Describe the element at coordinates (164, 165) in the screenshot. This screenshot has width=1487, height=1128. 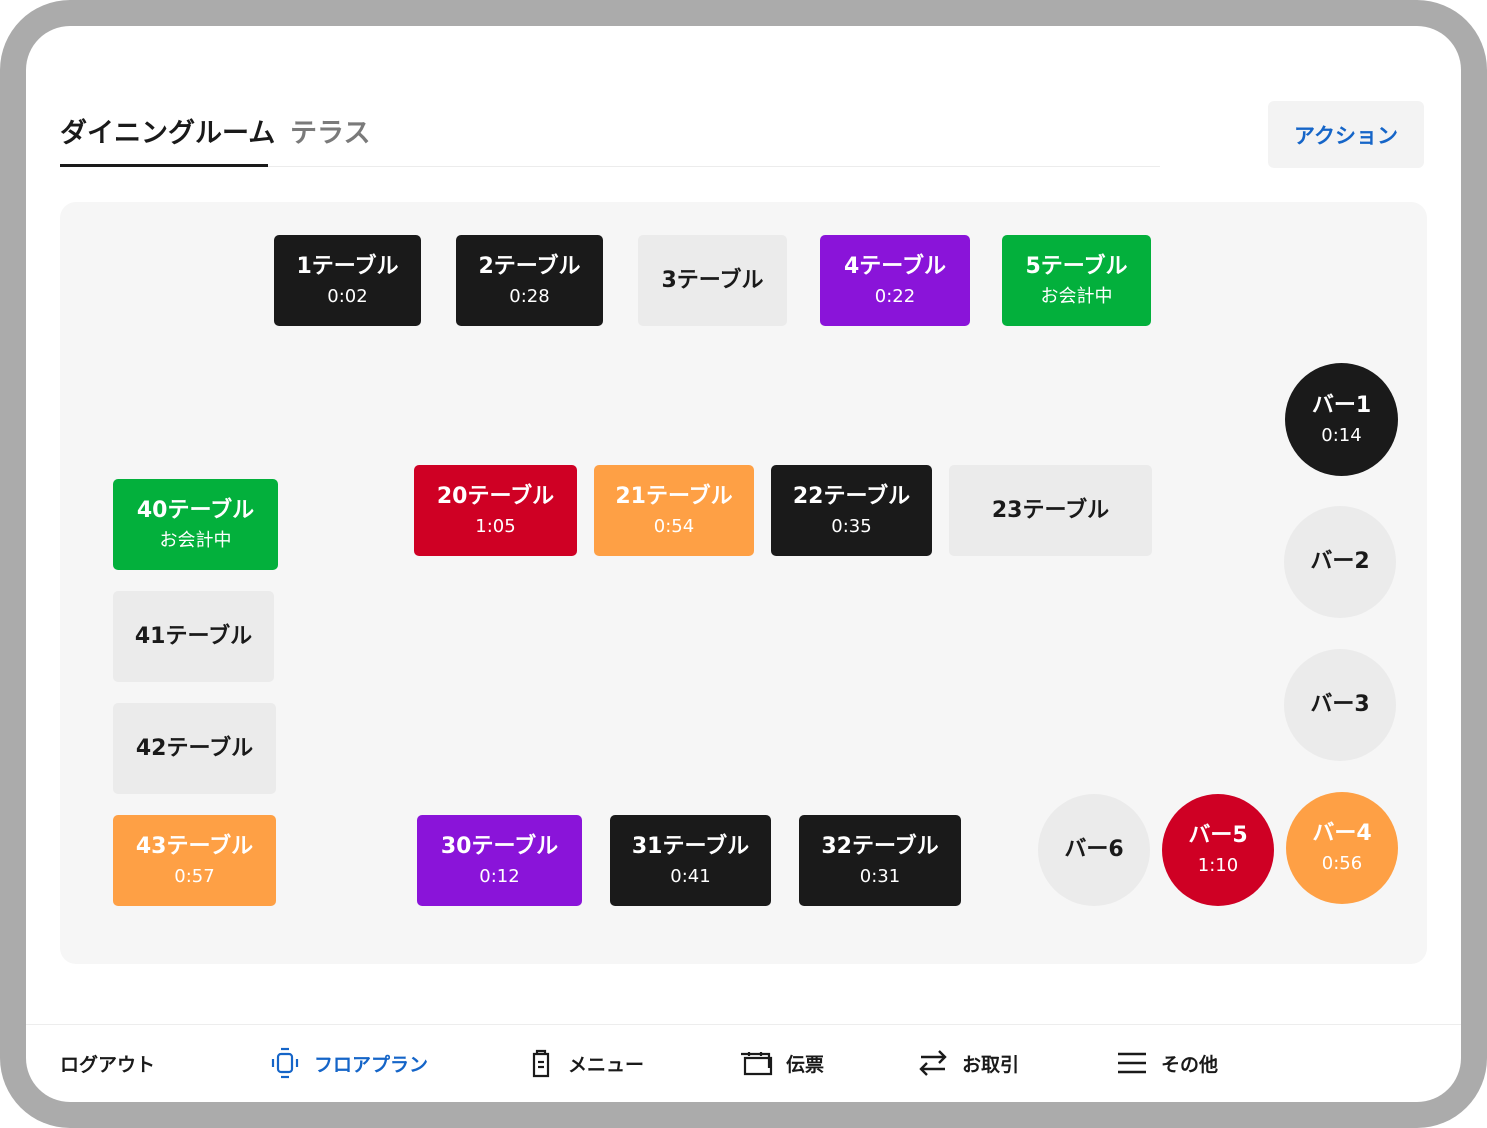
I see `active-tab-indicator` at that location.